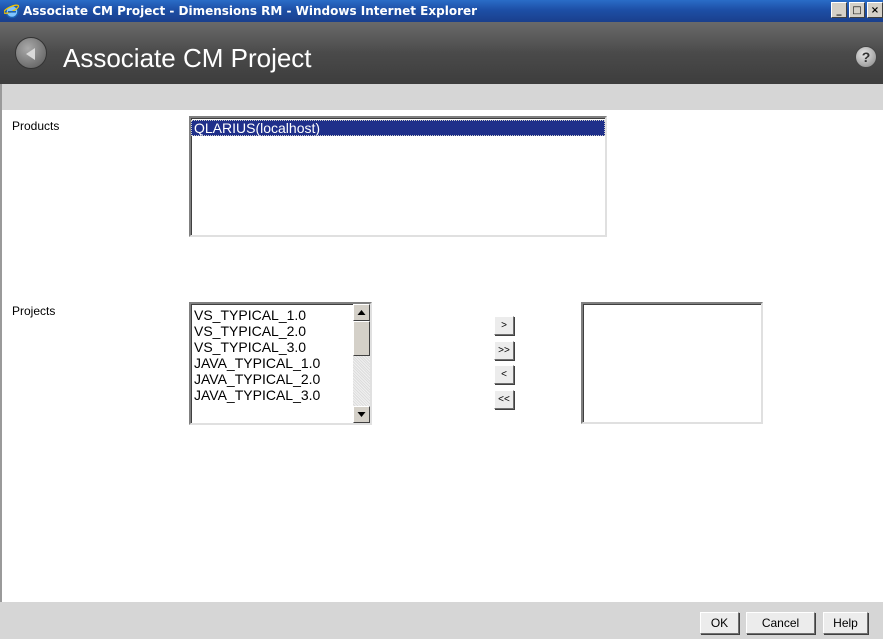  What do you see at coordinates (280, 379) in the screenshot?
I see `project-option: JAVA_TYPICAL_2.0` at bounding box center [280, 379].